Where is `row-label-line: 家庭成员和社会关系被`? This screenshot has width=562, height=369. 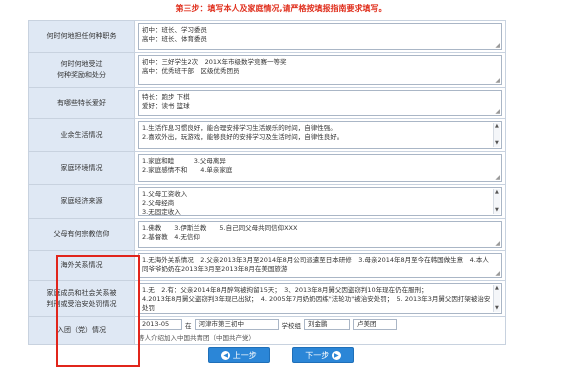 row-label-line: 家庭成员和社会关系被 is located at coordinates (81, 292).